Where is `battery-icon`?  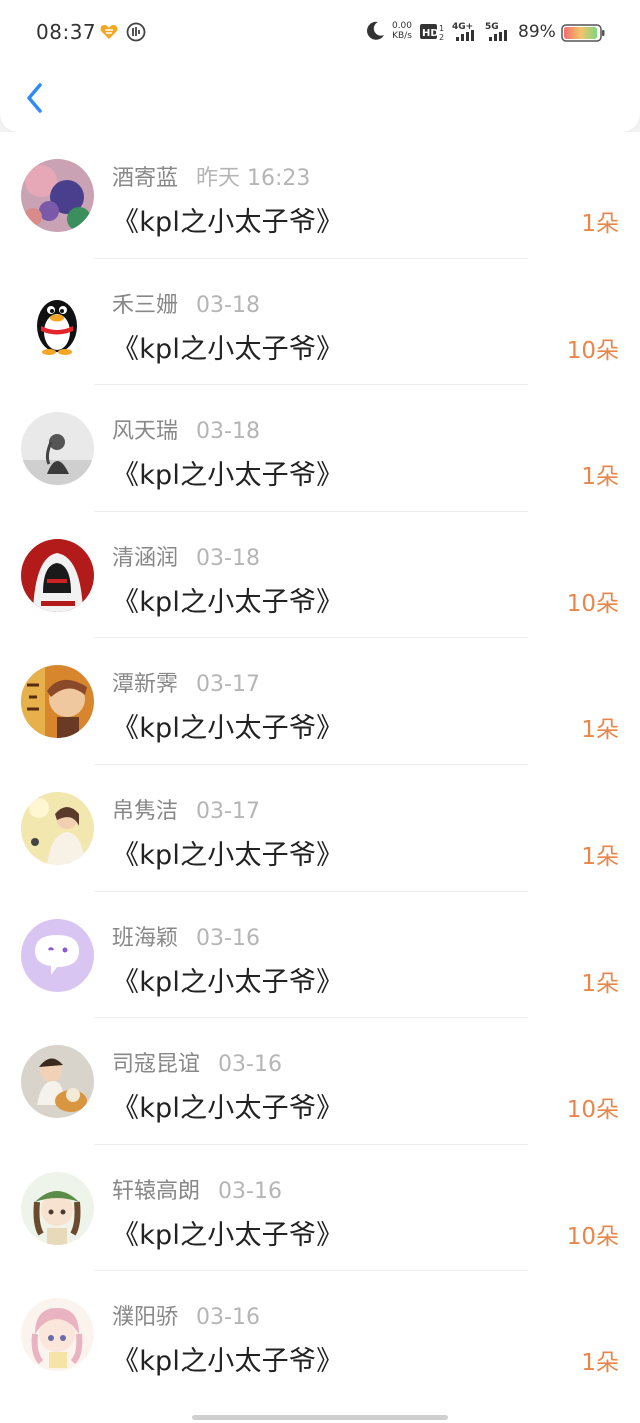 battery-icon is located at coordinates (583, 33).